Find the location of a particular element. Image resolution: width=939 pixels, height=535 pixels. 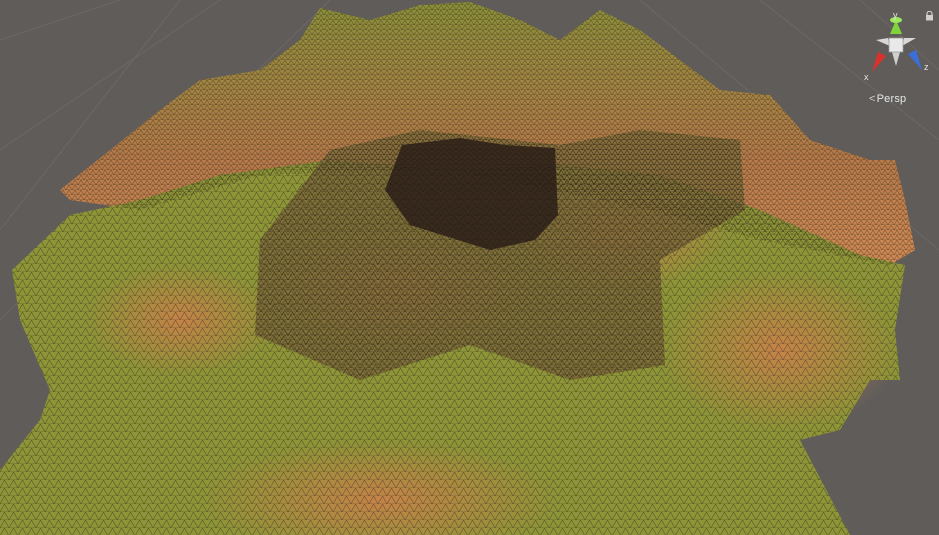

axis-x-label: x is located at coordinates (866, 77).